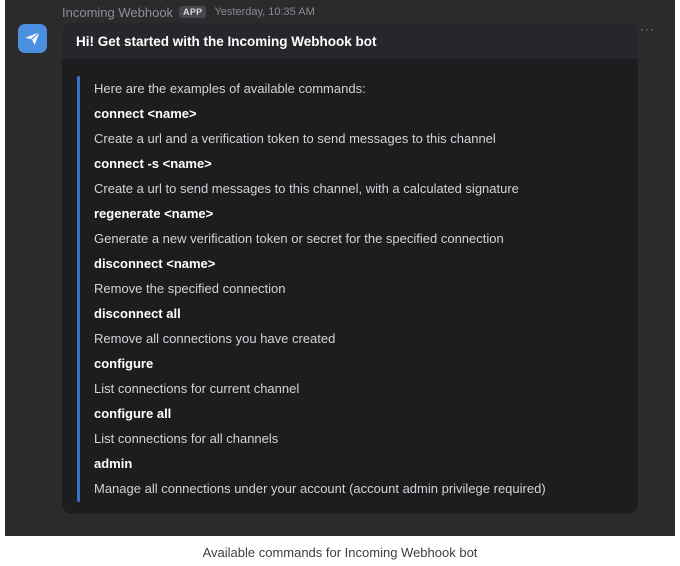 This screenshot has height=566, width=680. Describe the element at coordinates (117, 12) in the screenshot. I see `sender-name: Incoming Webhook` at that location.